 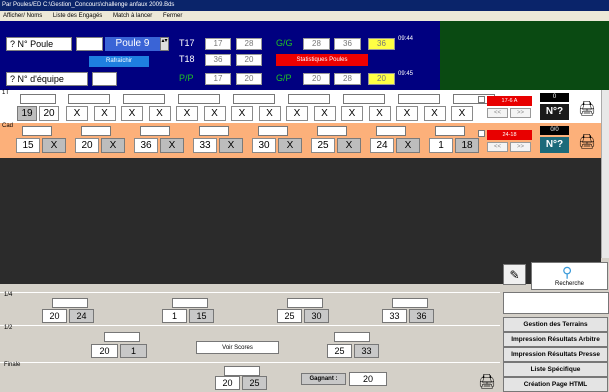 I want to click on row2-score: 20, so click(x=87, y=145).